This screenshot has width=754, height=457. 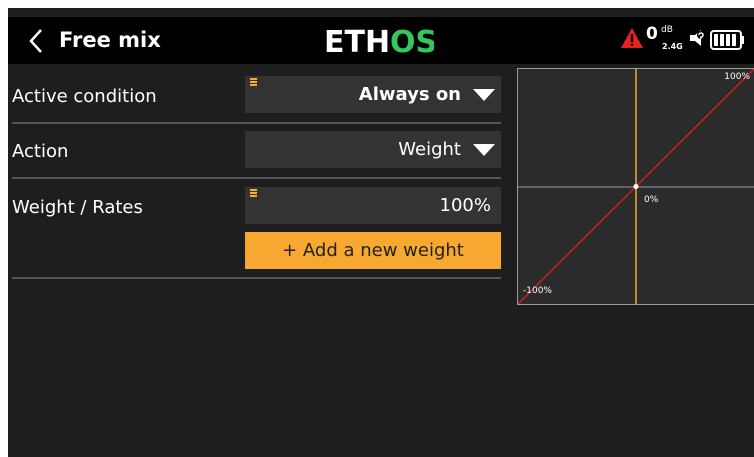 I want to click on active-condition-select: Always on, so click(x=373, y=94).